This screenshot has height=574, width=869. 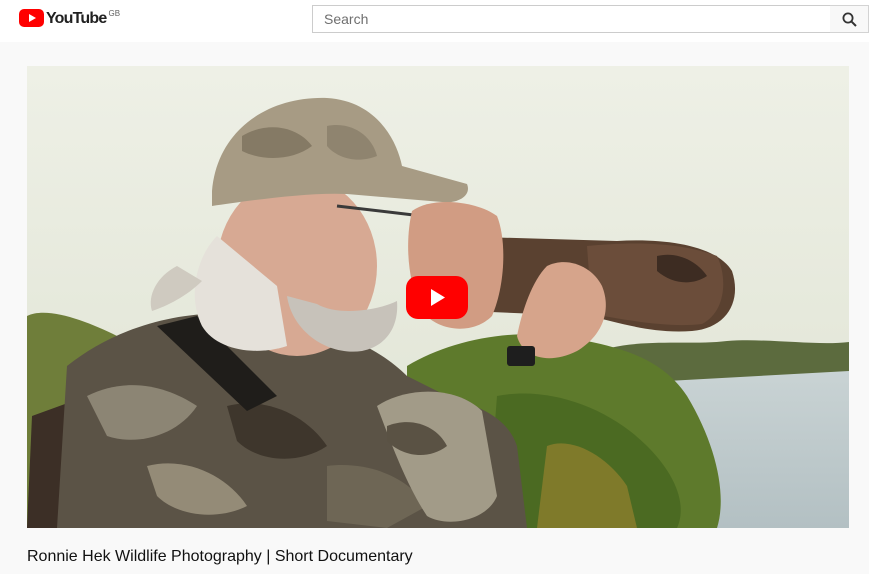 I want to click on youtube-logo: YouTube GB, so click(x=69, y=19).